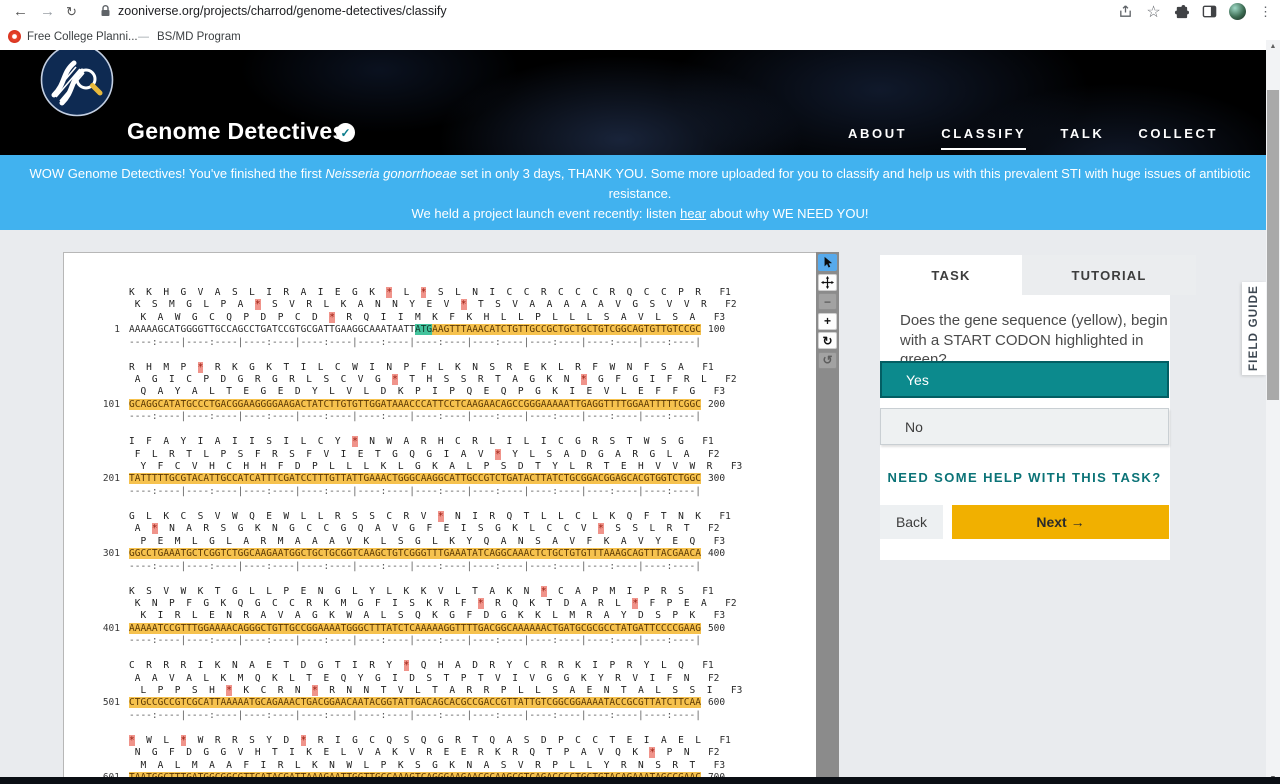  Describe the element at coordinates (693, 213) in the screenshot. I see `hear-link: hear` at that location.